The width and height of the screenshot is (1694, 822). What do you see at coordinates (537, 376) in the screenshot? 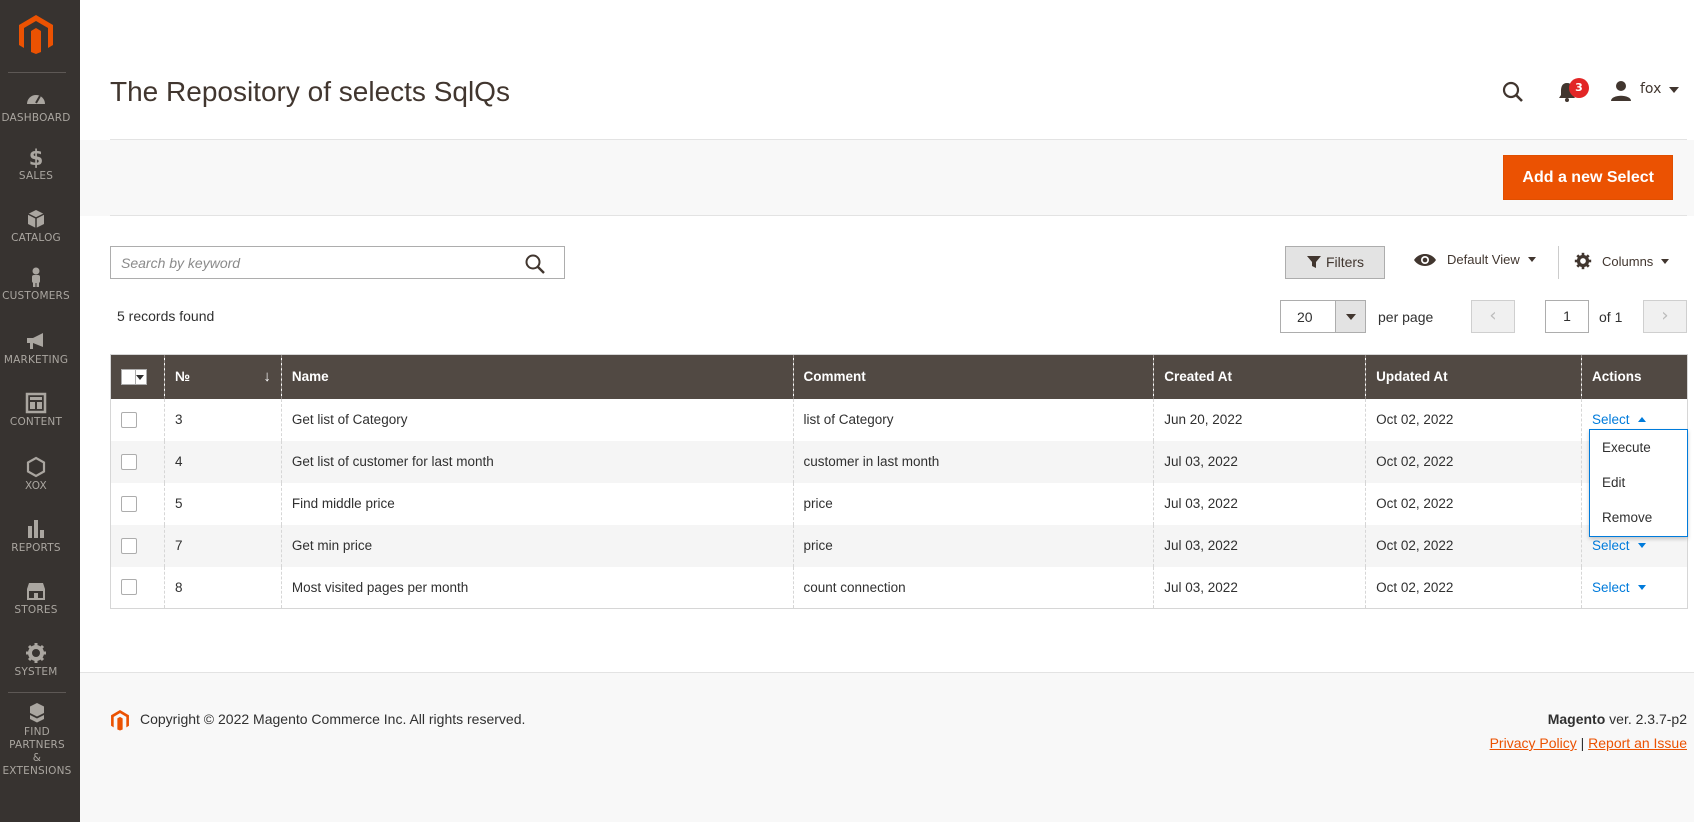
I see `column-header-name: Name` at bounding box center [537, 376].